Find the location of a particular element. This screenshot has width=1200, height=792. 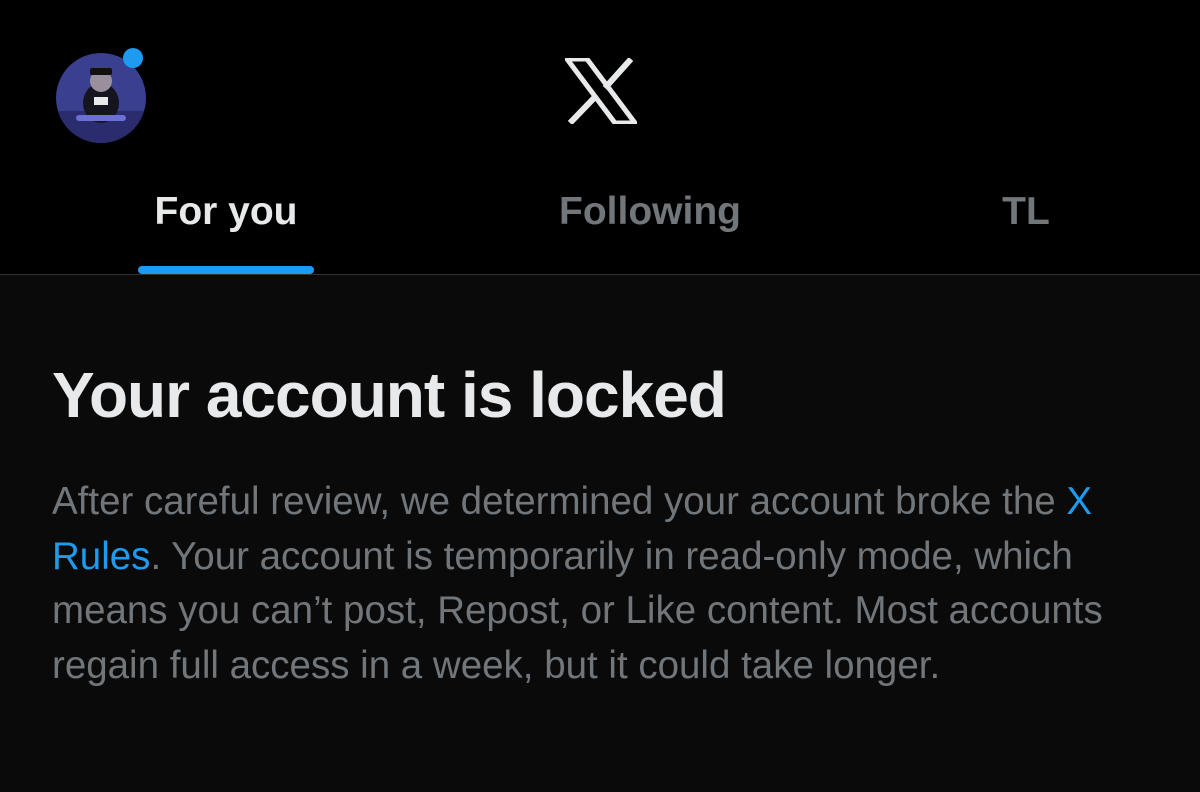

tab-for-you: For you is located at coordinates (226, 222).